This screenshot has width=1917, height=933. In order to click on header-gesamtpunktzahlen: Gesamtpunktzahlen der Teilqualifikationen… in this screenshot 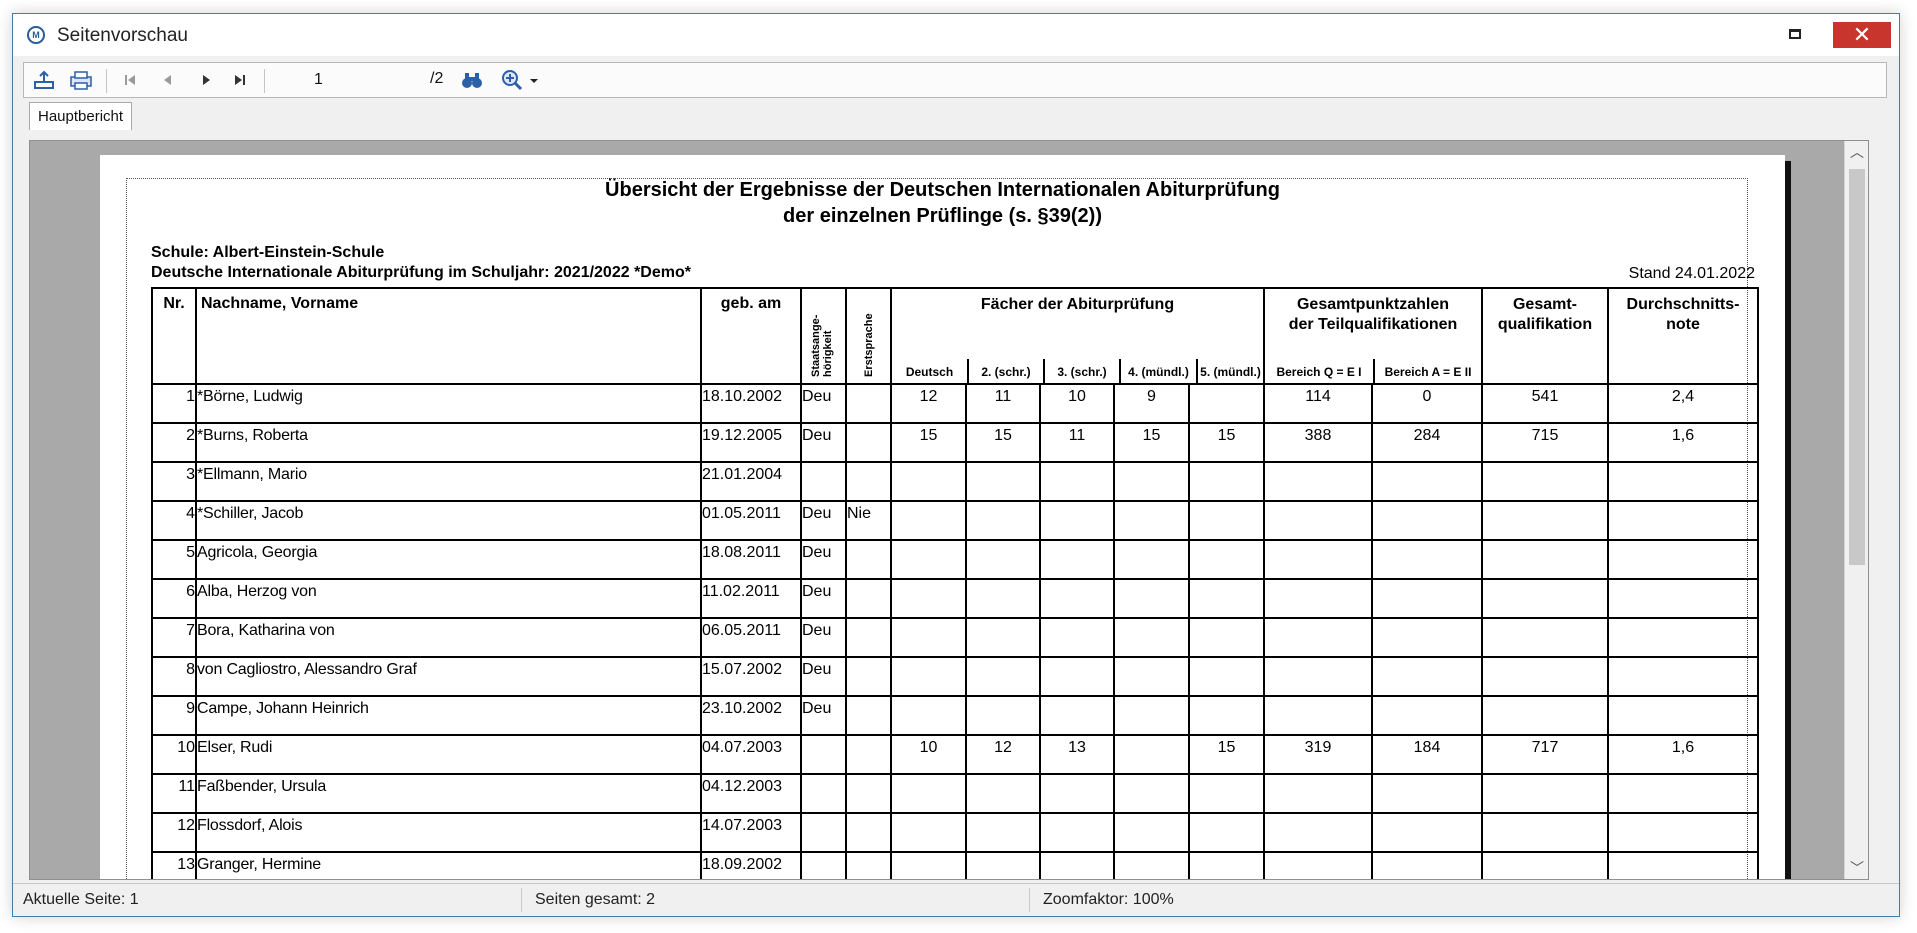, I will do `click(1373, 336)`.